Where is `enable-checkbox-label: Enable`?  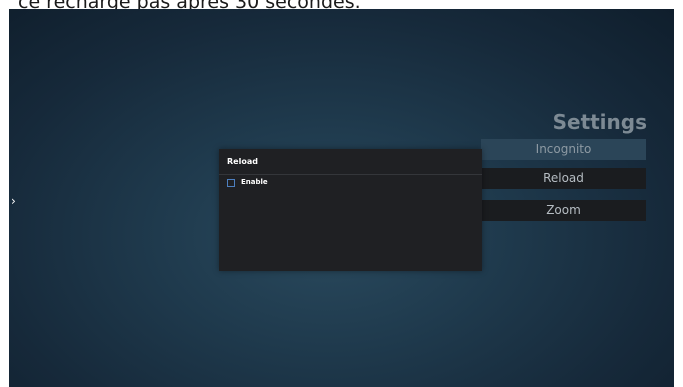
enable-checkbox-label: Enable is located at coordinates (254, 182).